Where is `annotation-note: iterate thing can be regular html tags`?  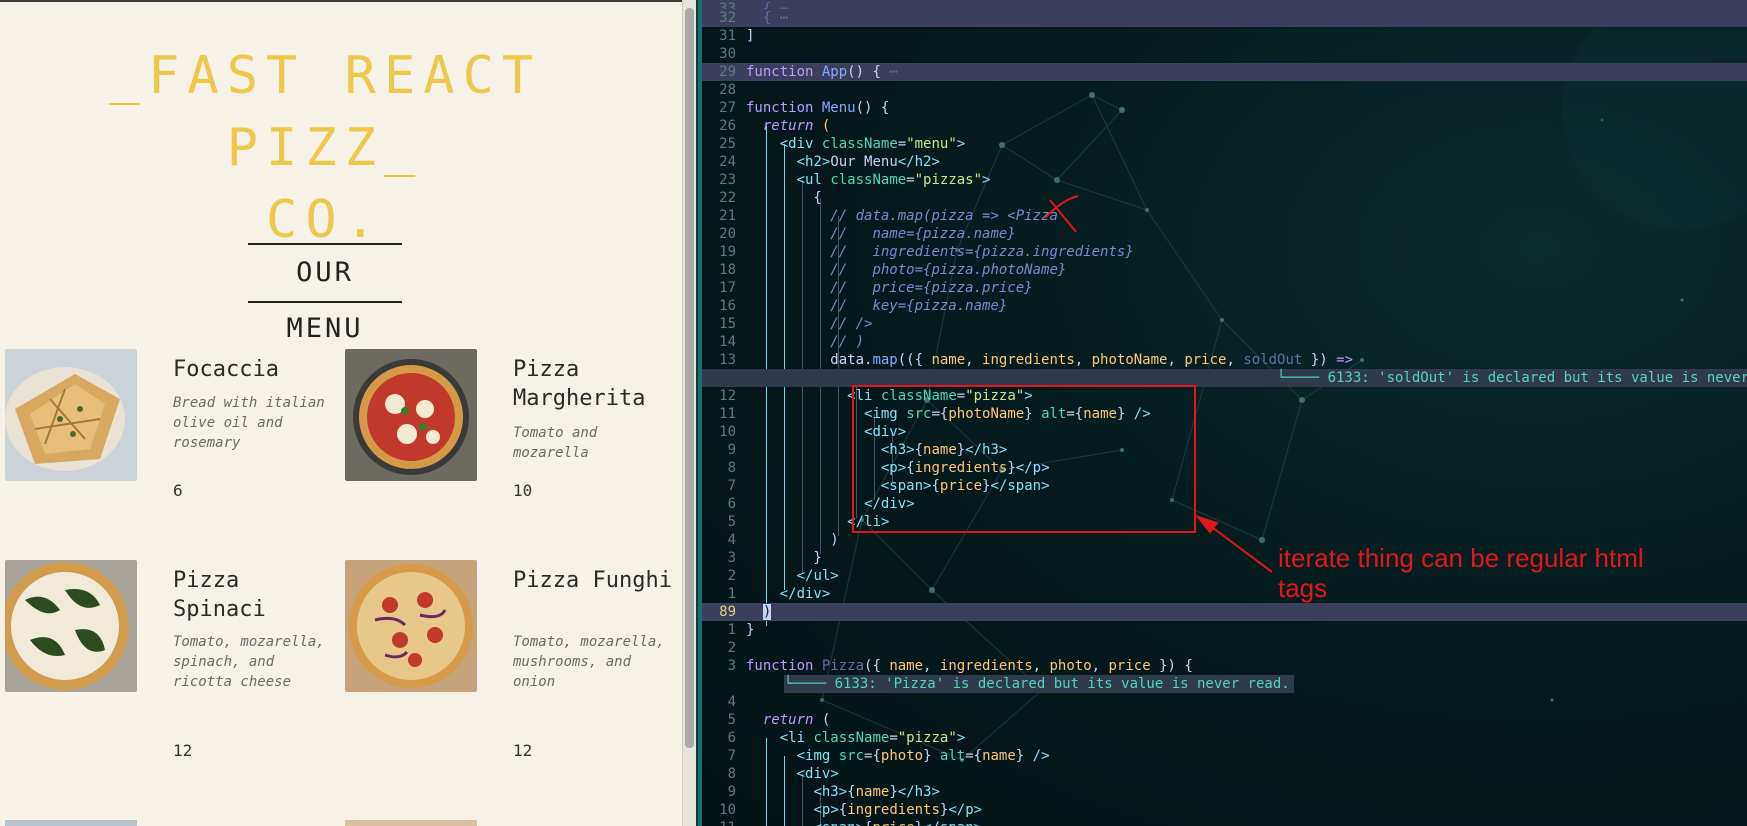 annotation-note: iterate thing can be regular html tags is located at coordinates (1461, 573).